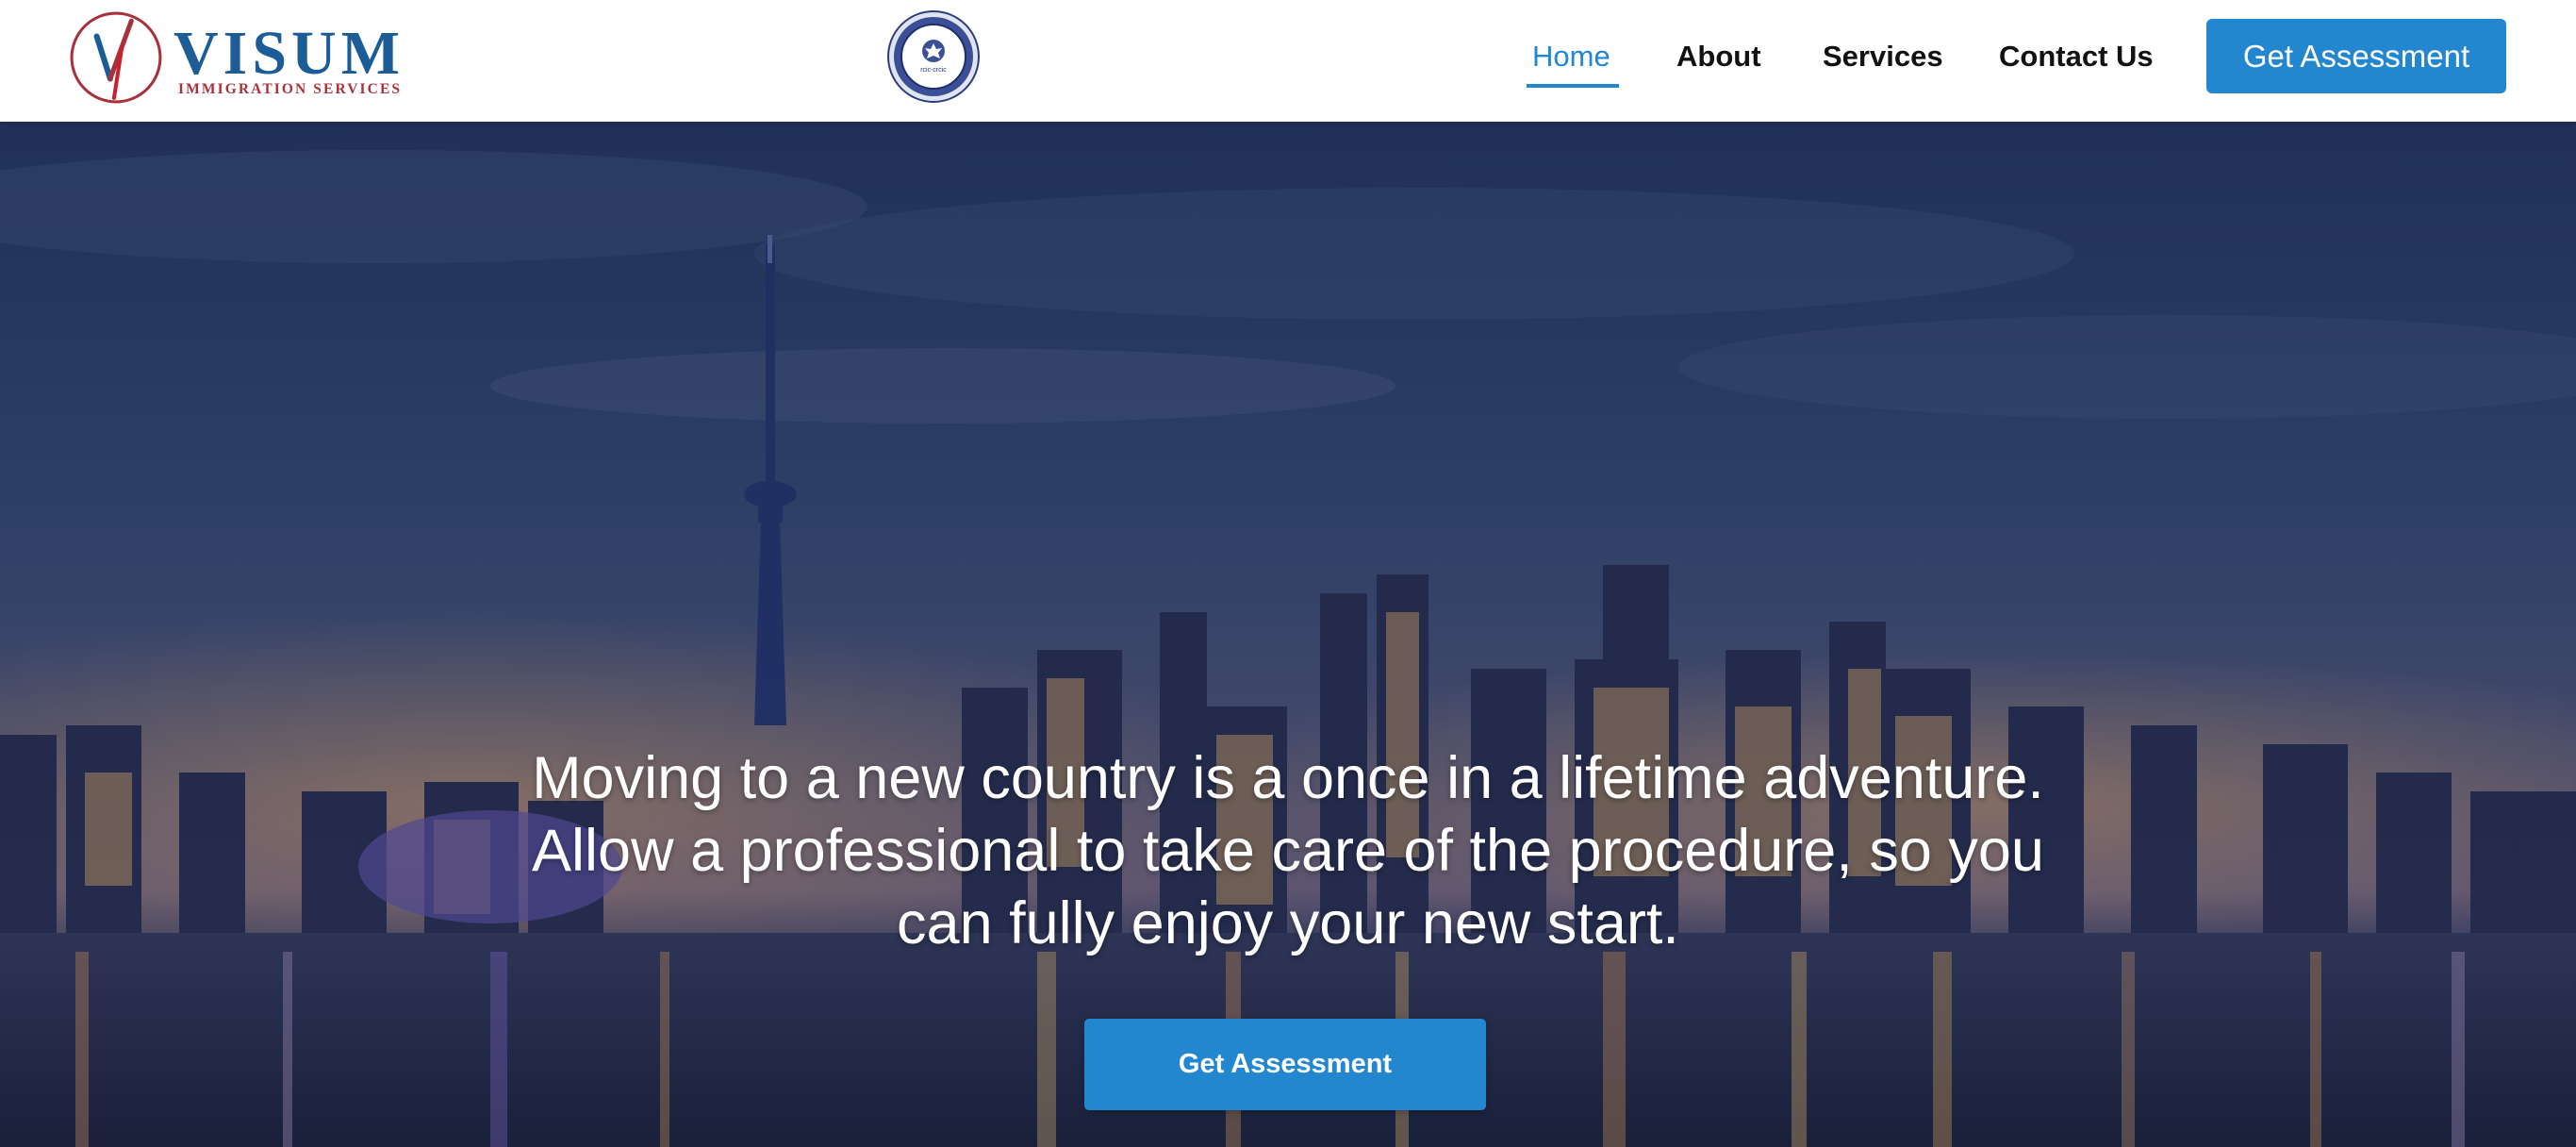 The height and width of the screenshot is (1147, 2576). I want to click on brand-name: VISUM, so click(289, 53).